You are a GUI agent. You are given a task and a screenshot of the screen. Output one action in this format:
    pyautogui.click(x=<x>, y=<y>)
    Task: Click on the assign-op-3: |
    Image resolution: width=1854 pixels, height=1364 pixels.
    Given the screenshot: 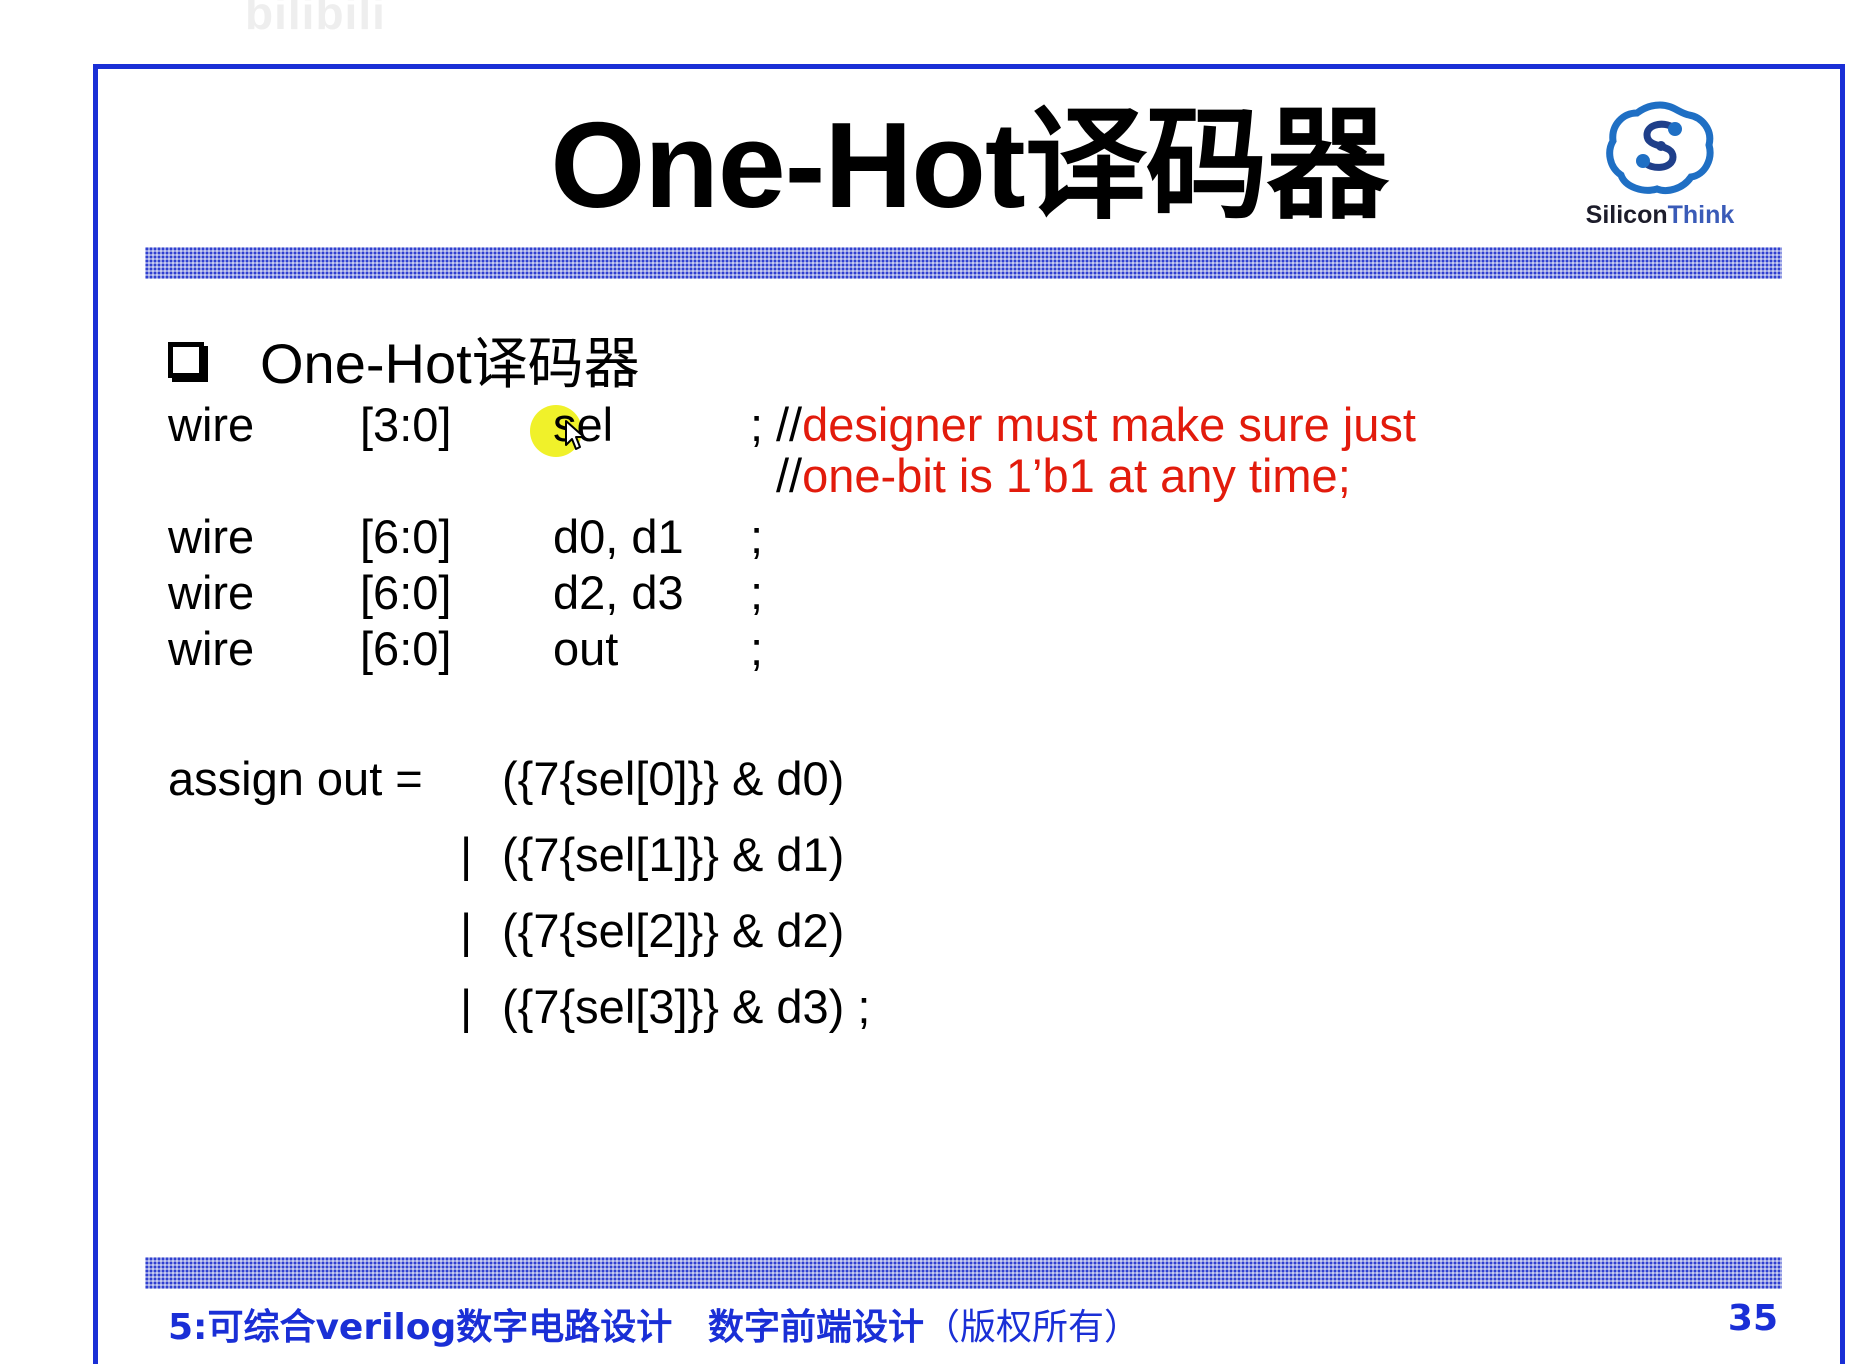 What is the action you would take?
    pyautogui.click(x=466, y=930)
    